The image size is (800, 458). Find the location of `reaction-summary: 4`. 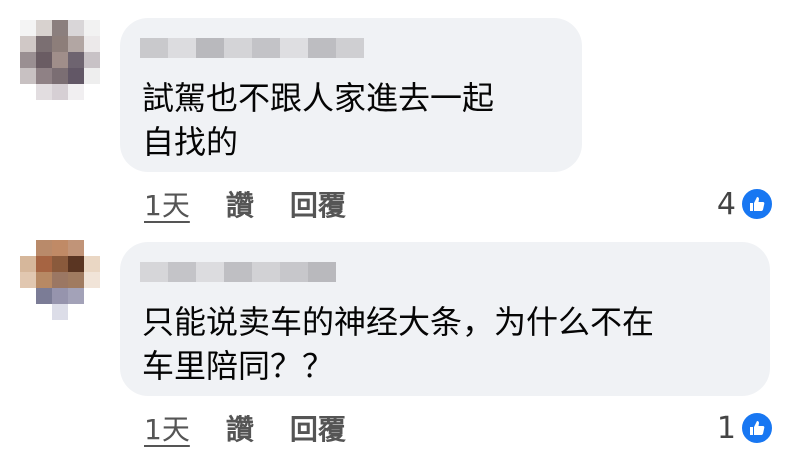

reaction-summary: 4 is located at coordinates (745, 204).